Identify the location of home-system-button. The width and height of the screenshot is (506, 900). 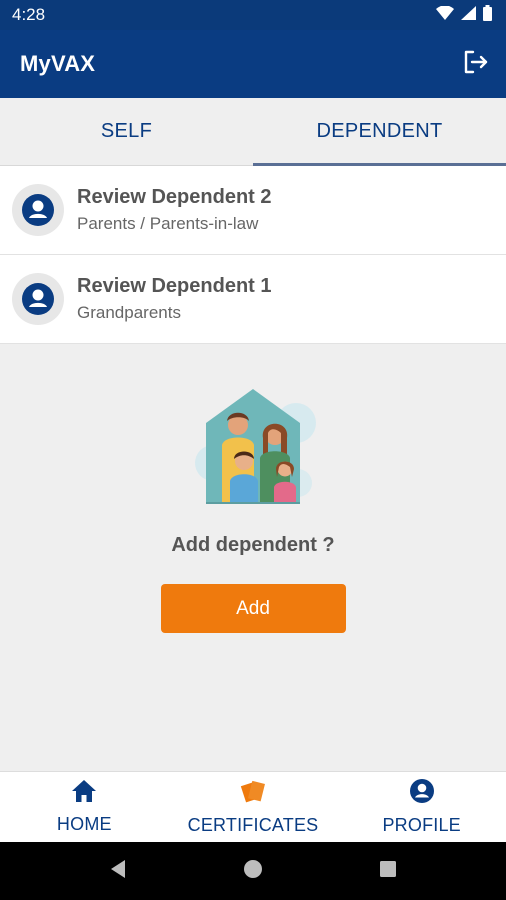
(253, 871).